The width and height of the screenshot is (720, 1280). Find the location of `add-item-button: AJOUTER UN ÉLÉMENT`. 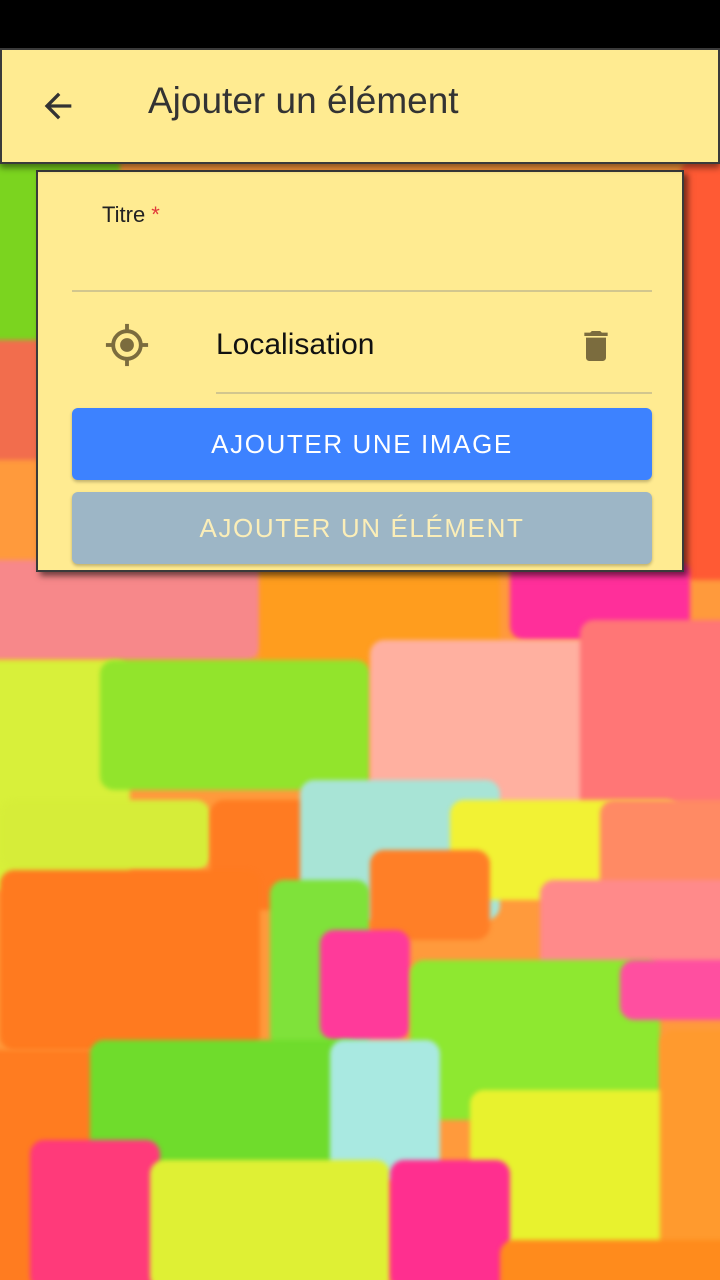

add-item-button: AJOUTER UN ÉLÉMENT is located at coordinates (362, 528).